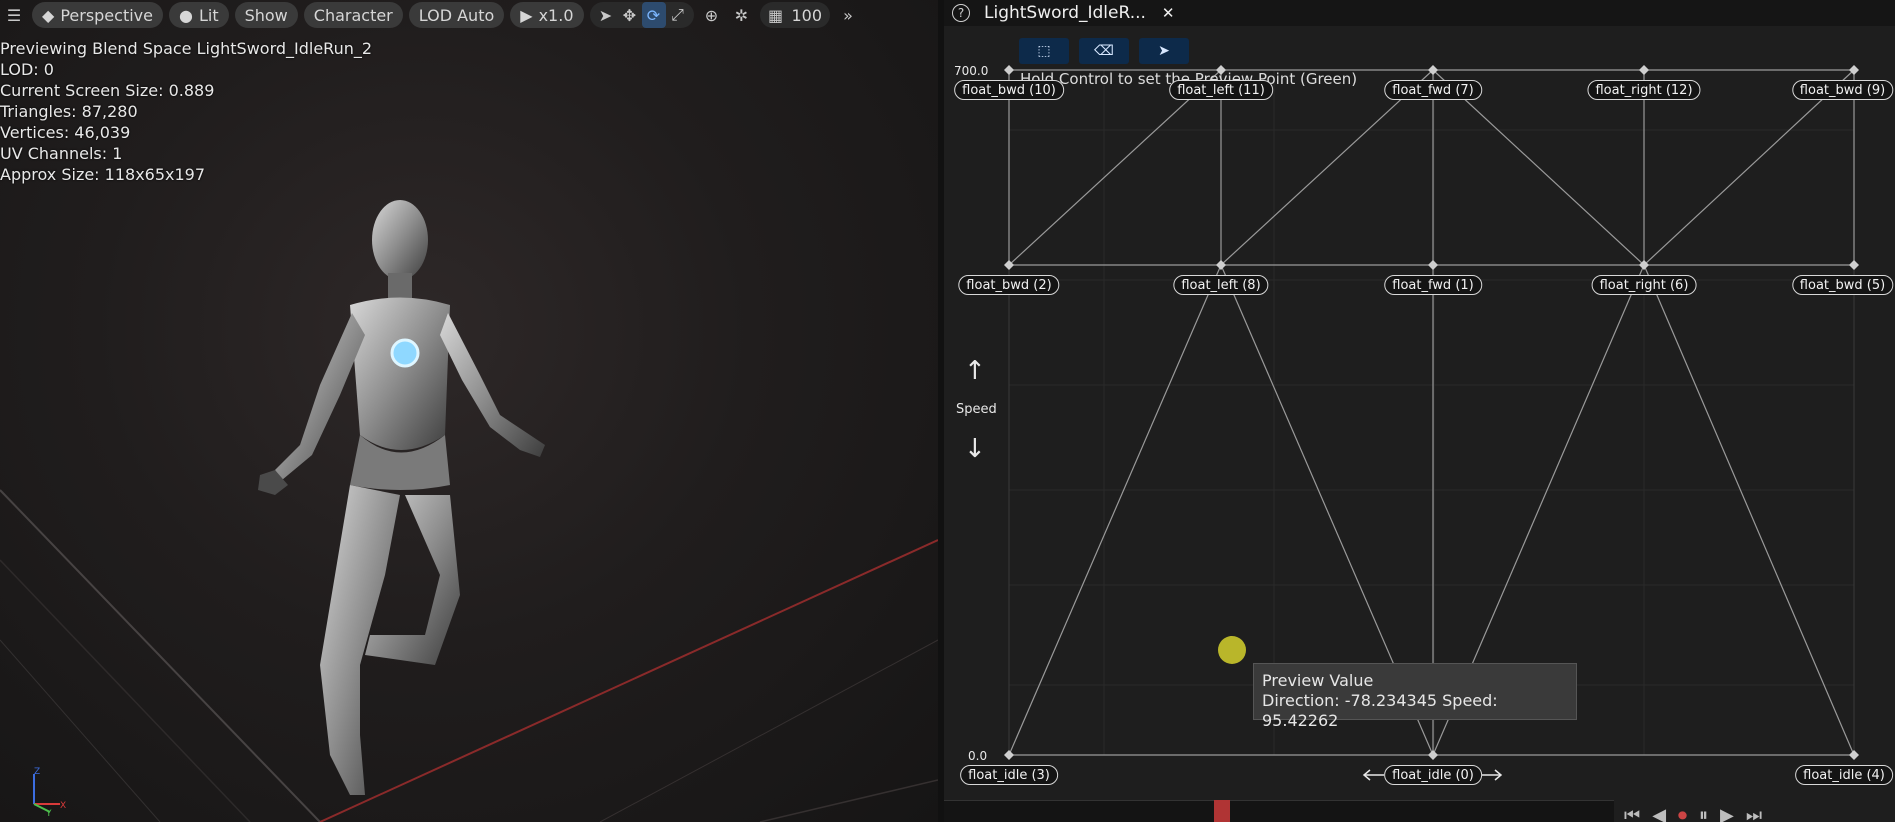 The width and height of the screenshot is (1895, 822). What do you see at coordinates (1222, 811) in the screenshot?
I see `timeline-scrubber` at bounding box center [1222, 811].